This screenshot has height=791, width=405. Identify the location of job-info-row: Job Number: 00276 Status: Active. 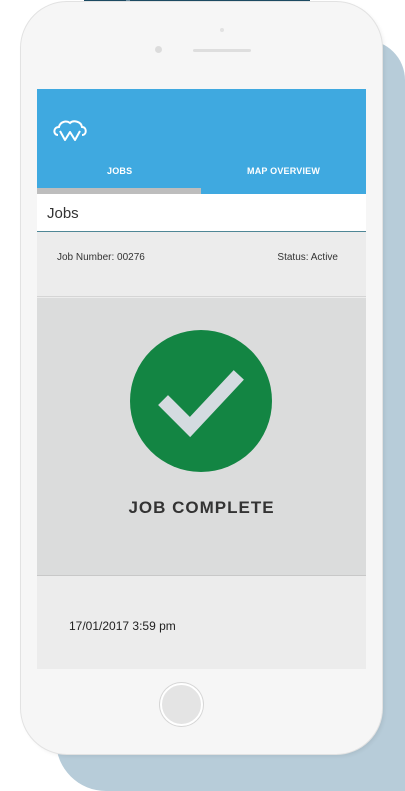
(201, 266).